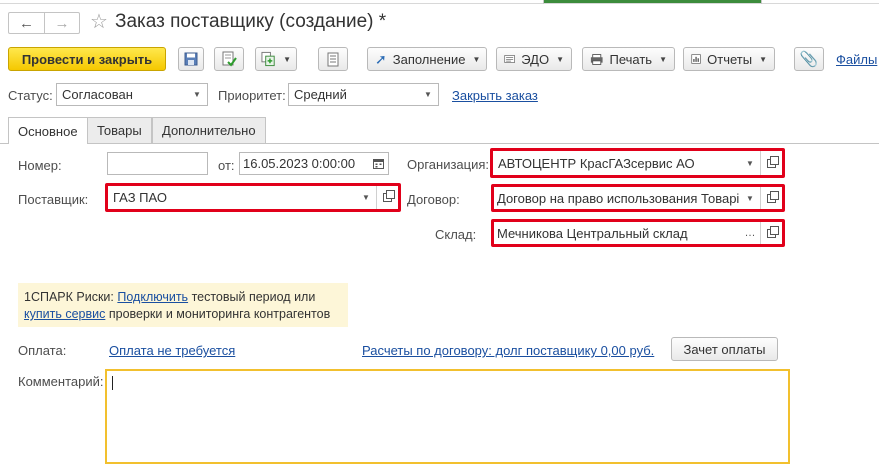 Image resolution: width=879 pixels, height=472 pixels. What do you see at coordinates (119, 130) in the screenshot?
I see `tab-goods: Товары` at bounding box center [119, 130].